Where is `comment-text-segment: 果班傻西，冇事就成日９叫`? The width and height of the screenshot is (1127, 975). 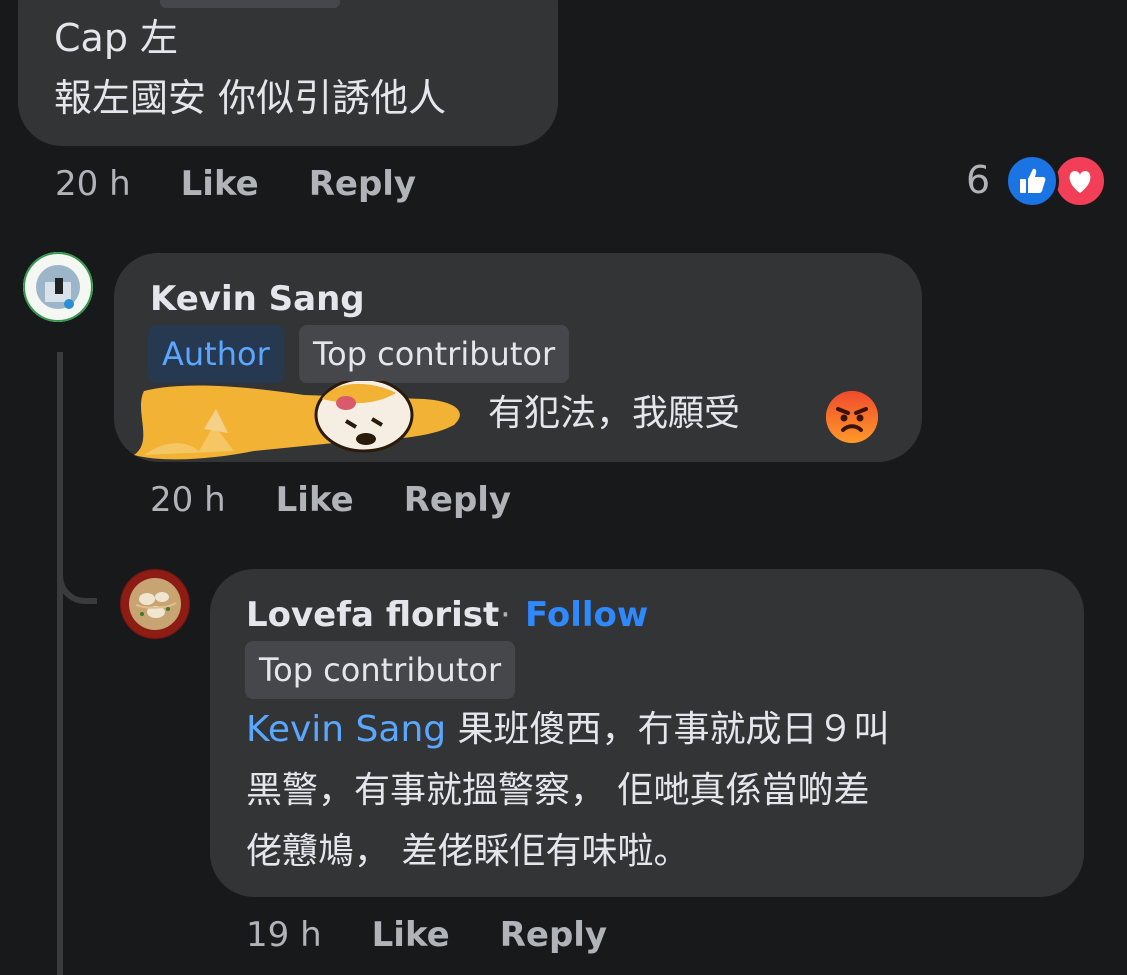 comment-text-segment: 果班傻西，冇事就成日９叫 is located at coordinates (668, 729).